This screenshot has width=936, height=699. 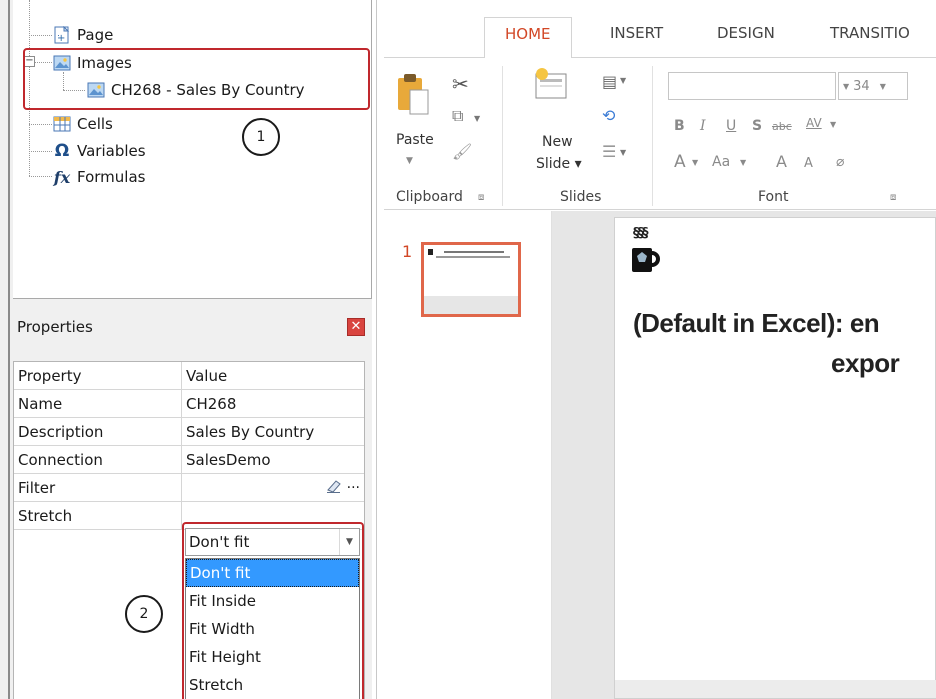 What do you see at coordinates (413, 96) in the screenshot?
I see `paste-icon` at bounding box center [413, 96].